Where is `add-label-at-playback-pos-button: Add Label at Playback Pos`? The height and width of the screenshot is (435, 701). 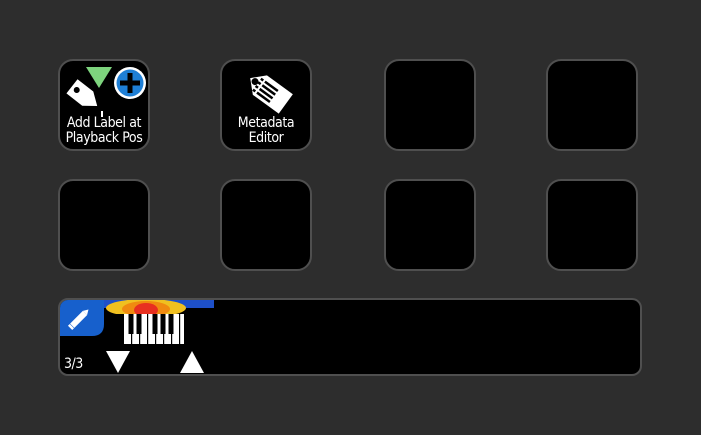
add-label-at-playback-pos-button: Add Label at Playback Pos is located at coordinates (104, 105).